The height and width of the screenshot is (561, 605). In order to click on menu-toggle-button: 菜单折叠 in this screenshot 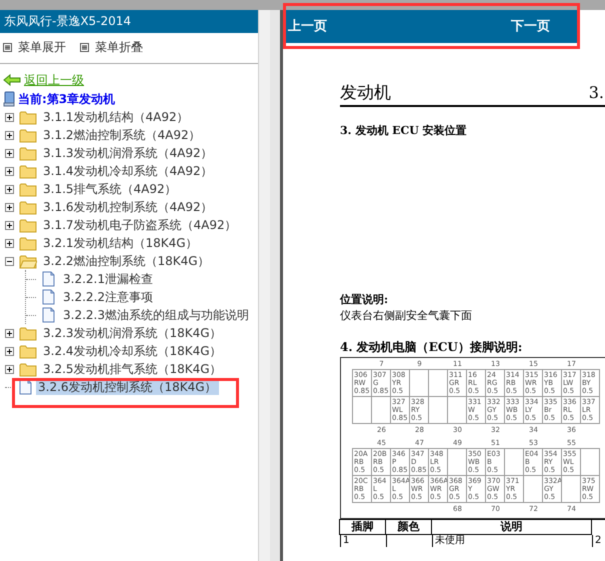, I will do `click(111, 47)`.